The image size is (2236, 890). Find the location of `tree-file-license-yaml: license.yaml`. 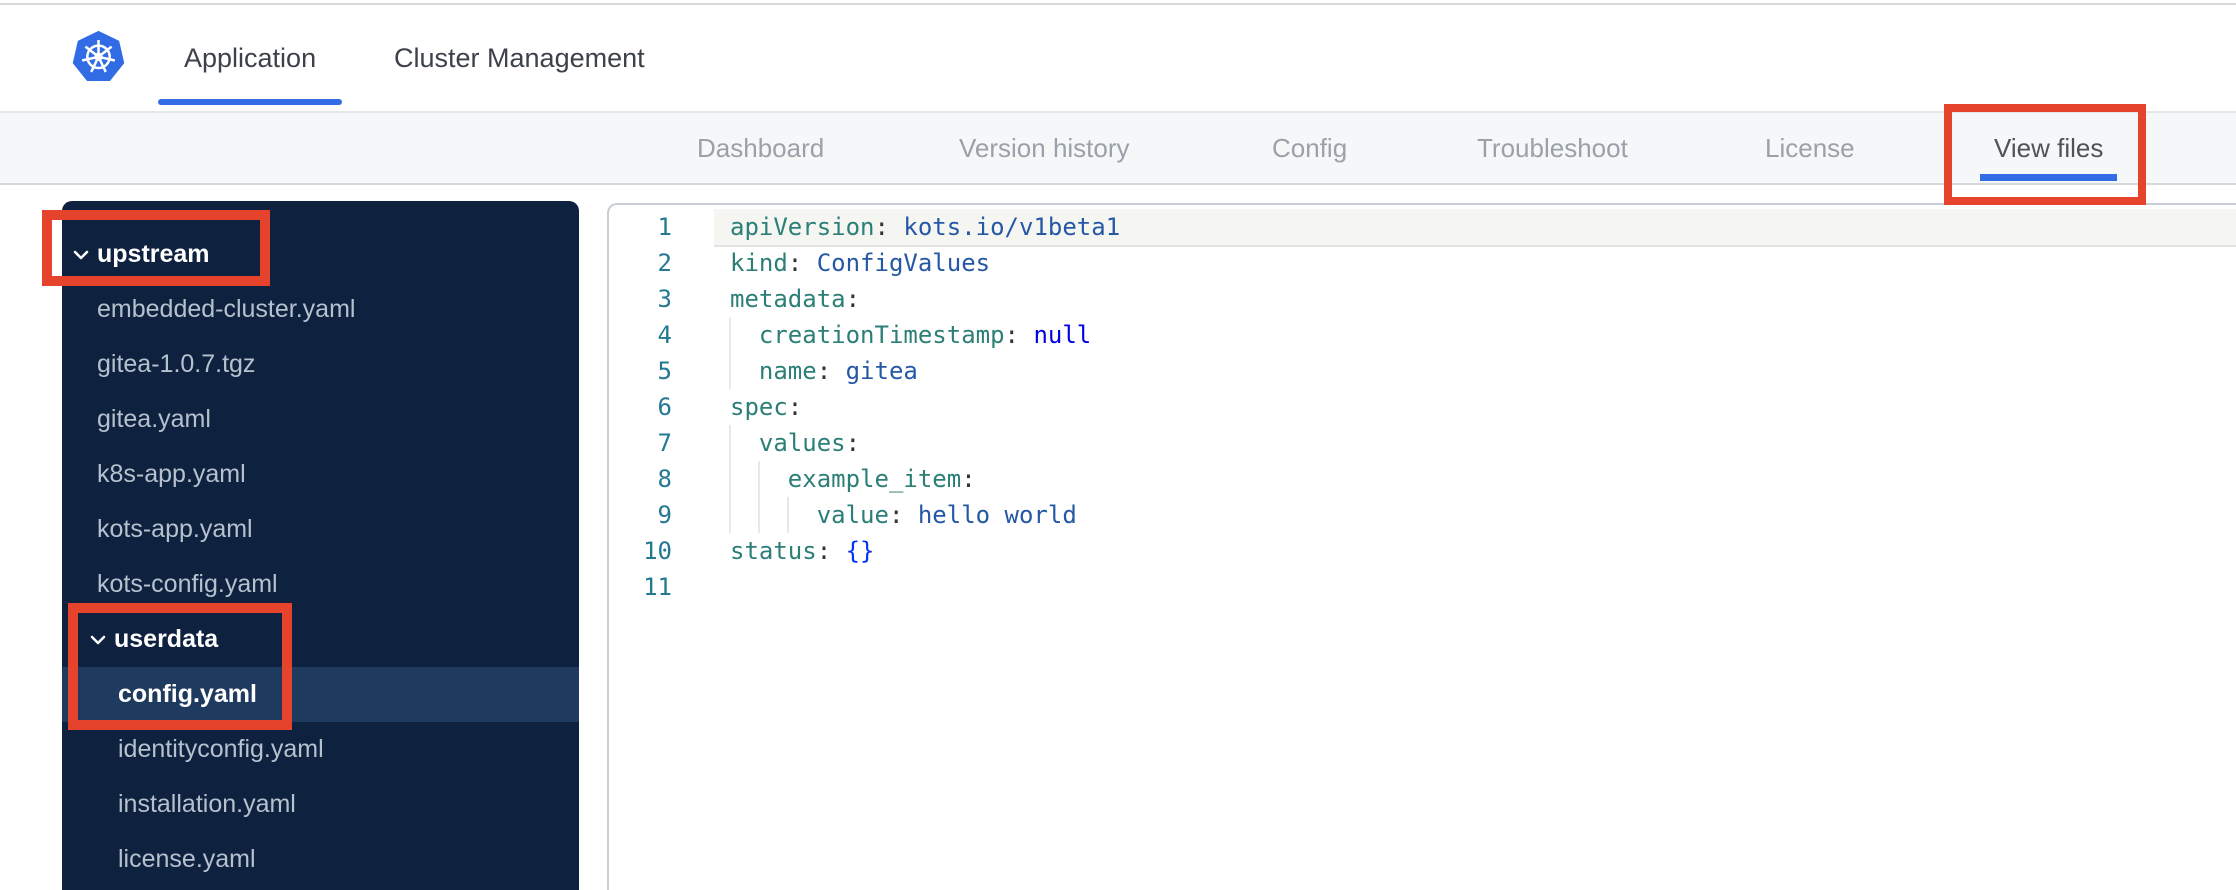

tree-file-license-yaml: license.yaml is located at coordinates (320, 859).